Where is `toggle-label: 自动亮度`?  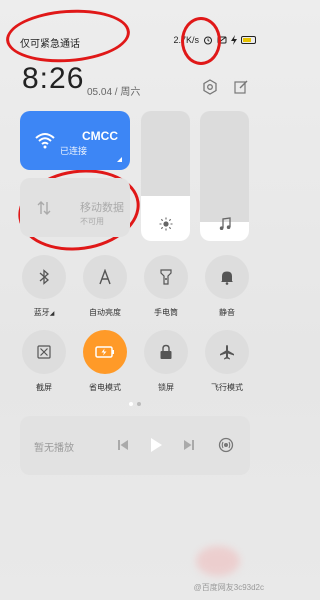
toggle-label: 自动亮度 is located at coordinates (105, 312).